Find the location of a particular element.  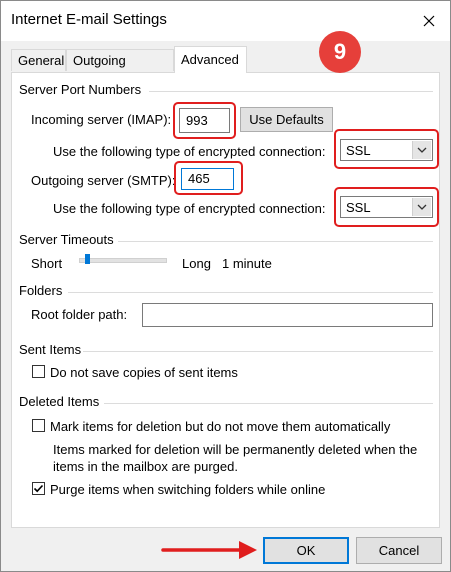

timeout-slider-thumb is located at coordinates (87, 259).